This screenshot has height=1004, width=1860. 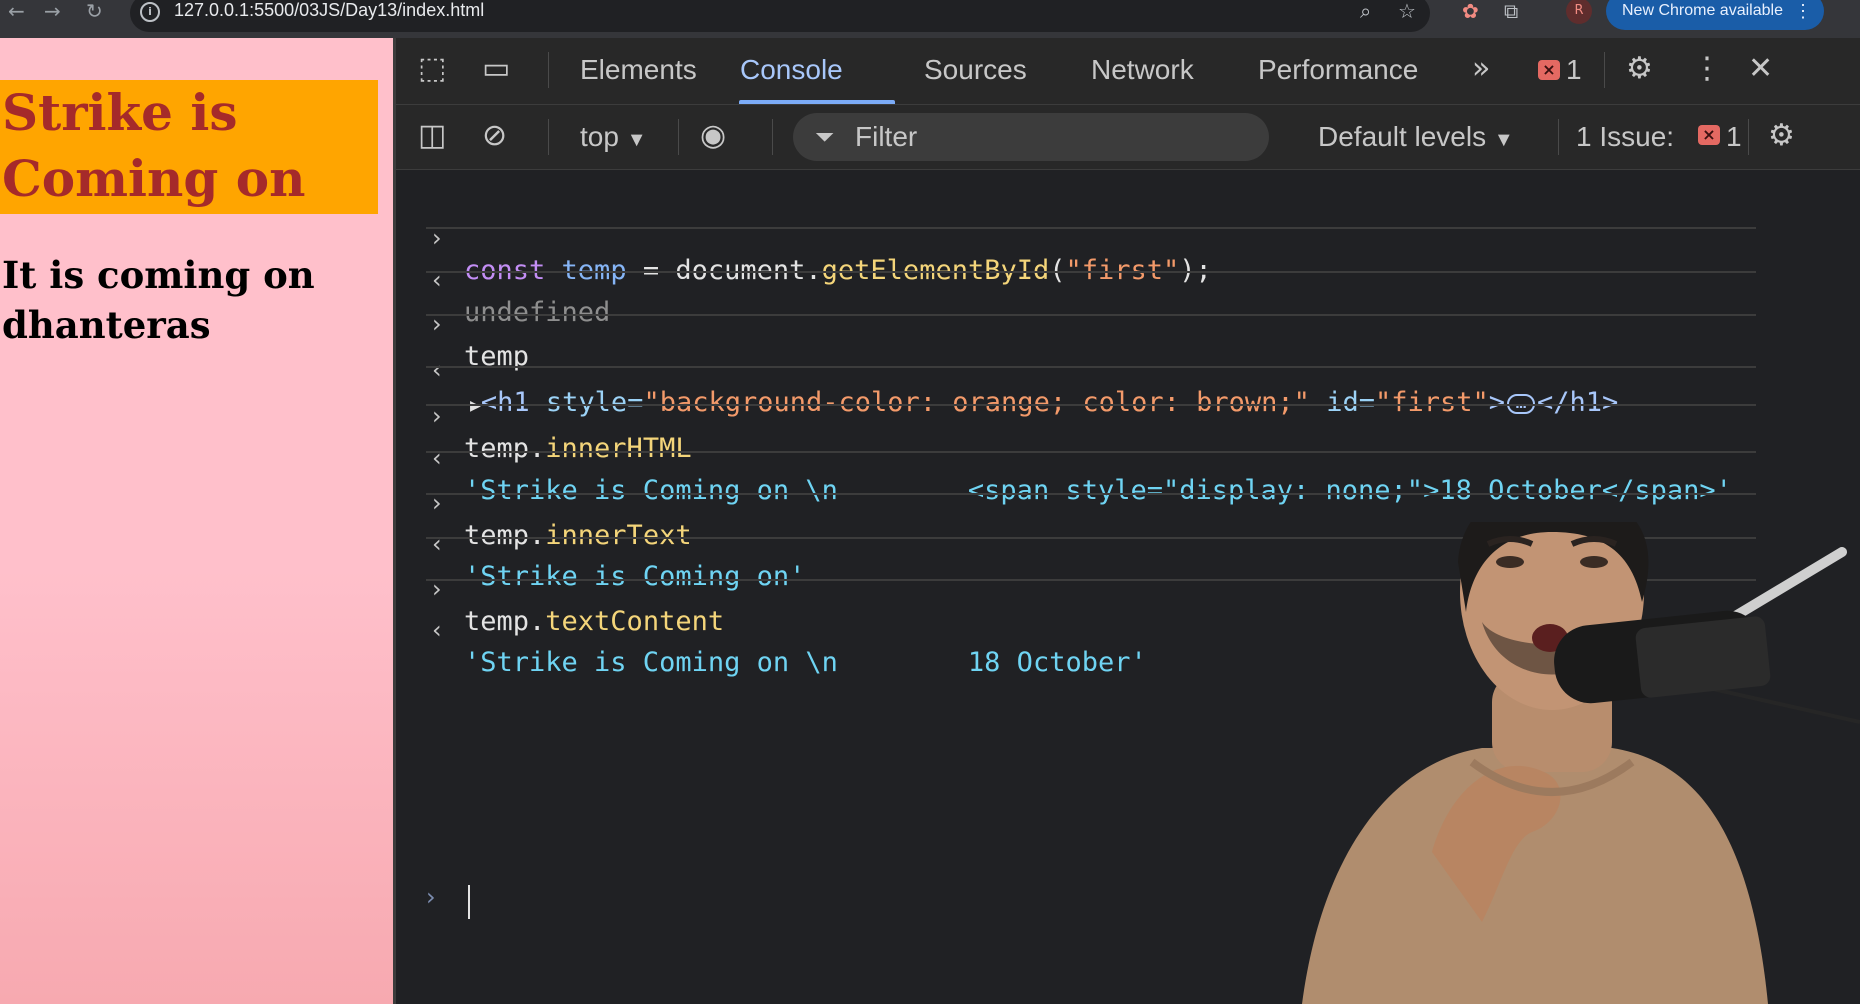 I want to click on live-expression-eye-icon: ◉, so click(x=713, y=136).